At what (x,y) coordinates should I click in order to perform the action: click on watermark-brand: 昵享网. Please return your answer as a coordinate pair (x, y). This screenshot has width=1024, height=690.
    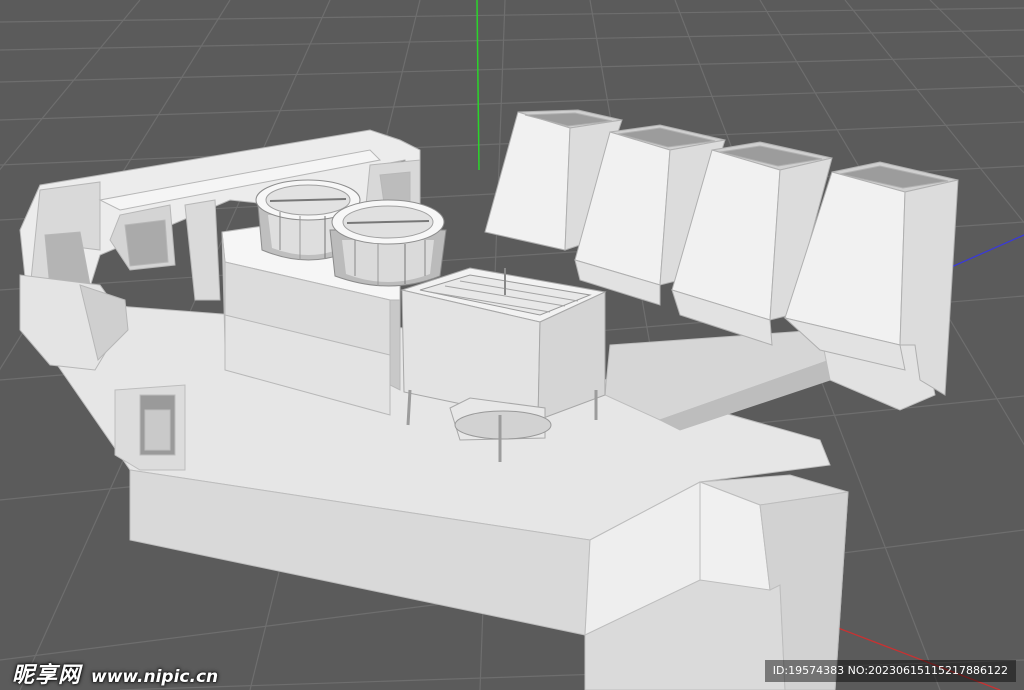
    Looking at the image, I should click on (47, 675).